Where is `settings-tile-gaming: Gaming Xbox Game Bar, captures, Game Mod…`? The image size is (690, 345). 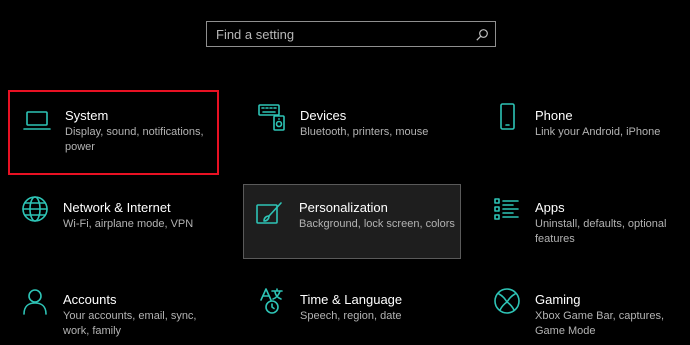
settings-tile-gaming: Gaming Xbox Game Bar, captures, Game Mod… is located at coordinates (582, 310).